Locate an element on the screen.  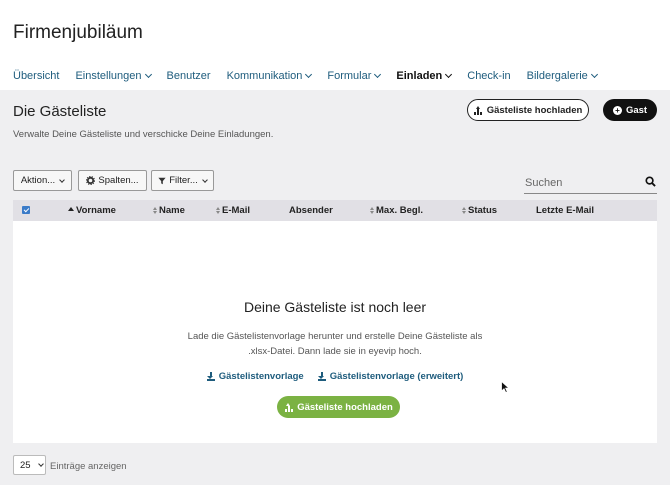
page-size-select: 25 is located at coordinates (29, 465).